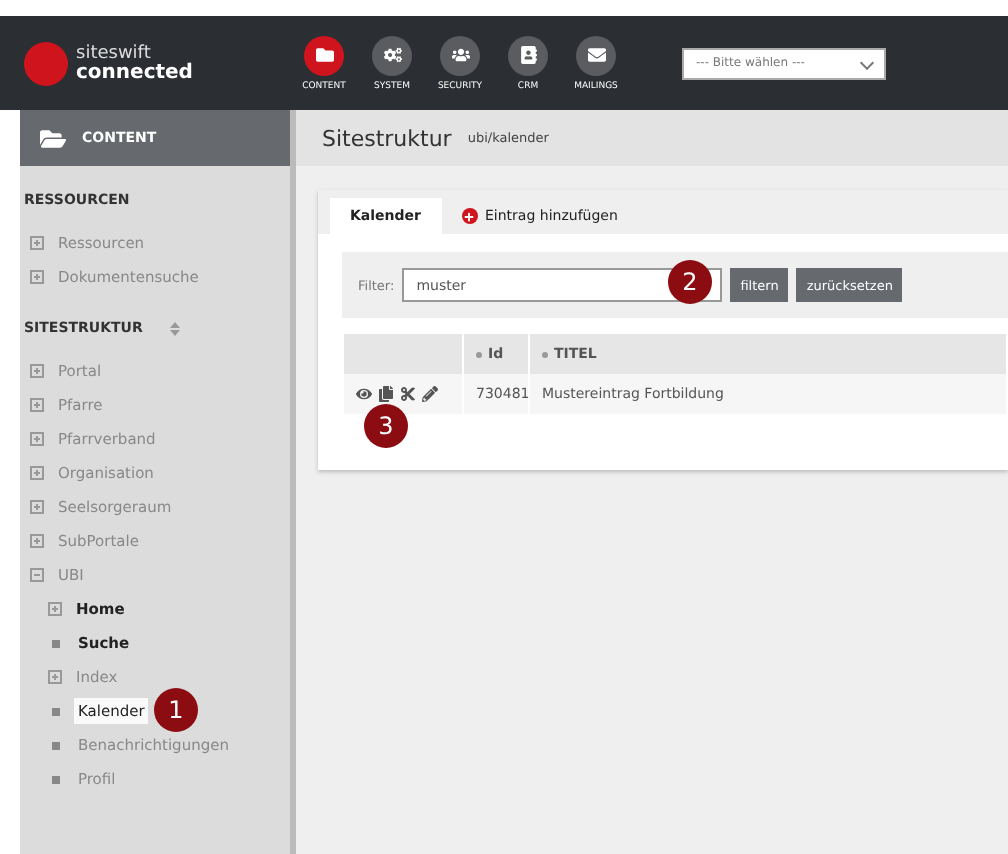 This screenshot has height=854, width=1008. What do you see at coordinates (46, 63) in the screenshot?
I see `logo-icon` at bounding box center [46, 63].